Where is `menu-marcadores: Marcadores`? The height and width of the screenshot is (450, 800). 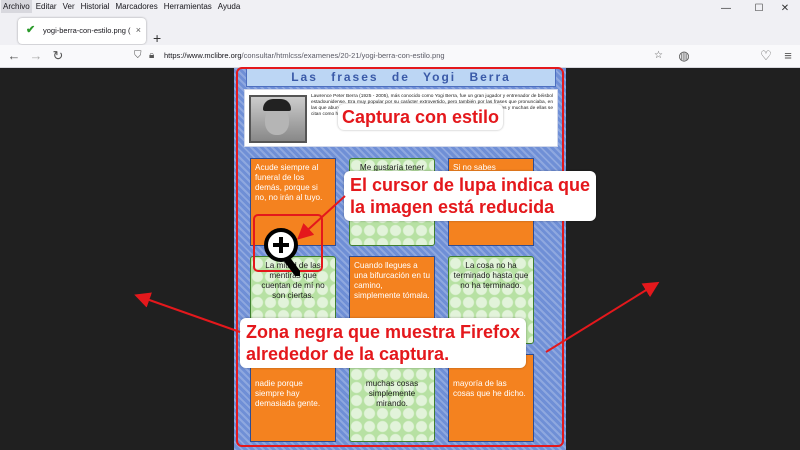
menu-marcadores: Marcadores is located at coordinates (137, 6).